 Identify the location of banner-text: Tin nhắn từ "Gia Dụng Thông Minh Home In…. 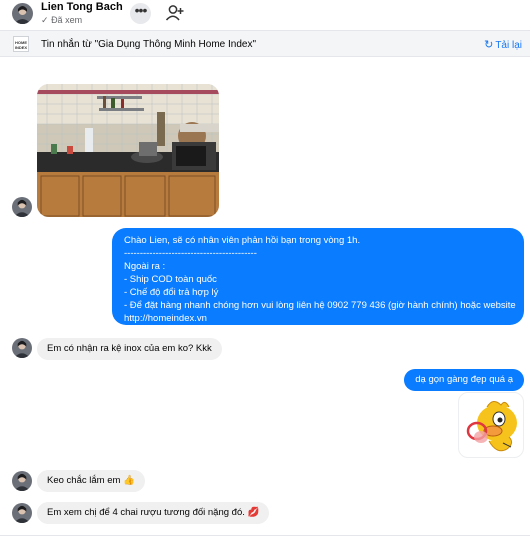
(149, 44).